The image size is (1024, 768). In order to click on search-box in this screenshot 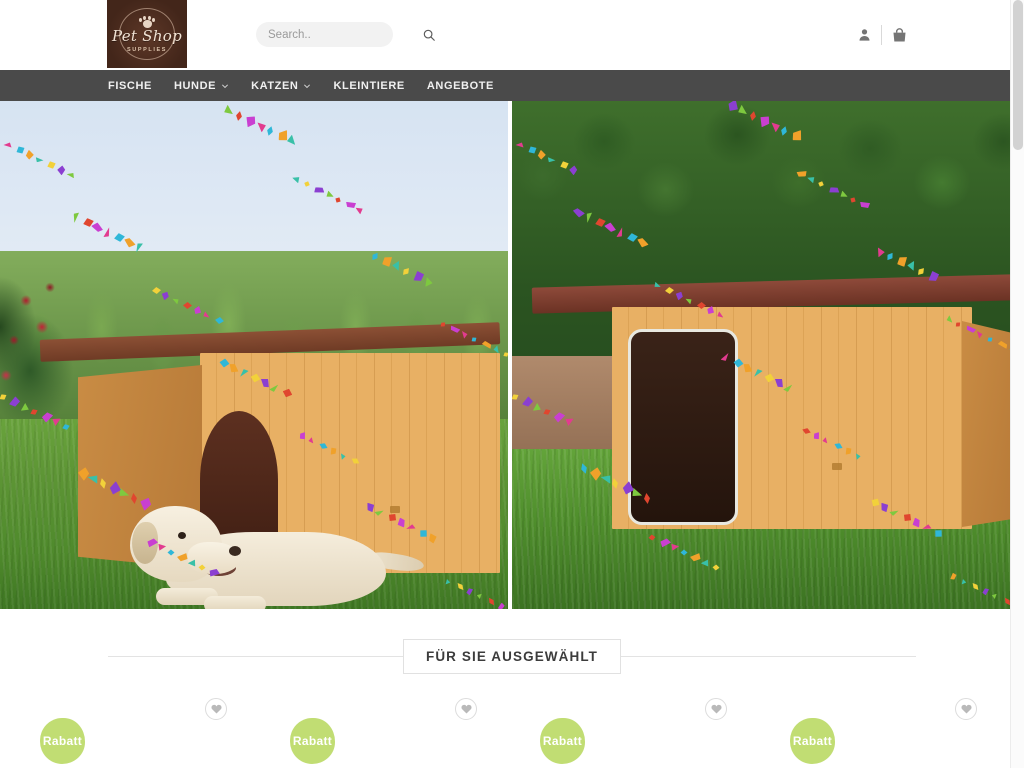, I will do `click(345, 34)`.